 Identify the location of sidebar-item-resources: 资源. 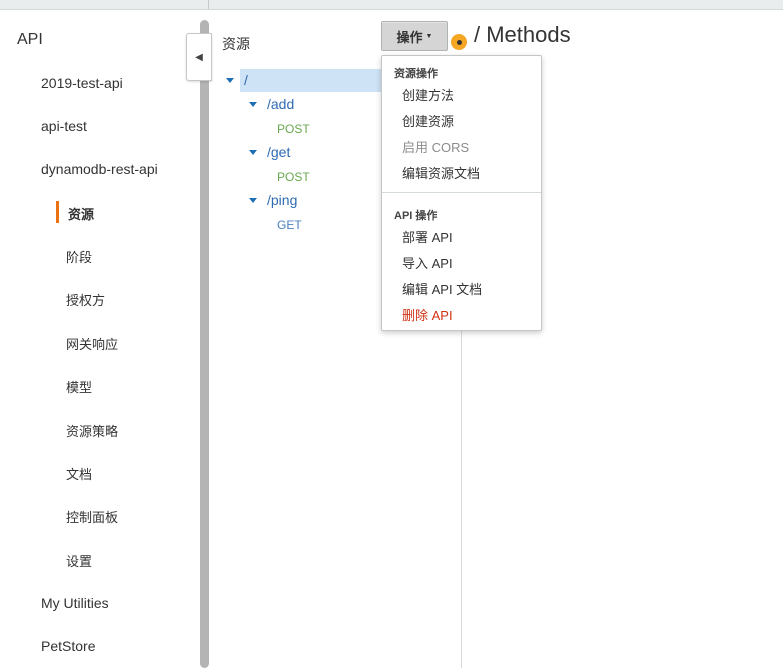
(81, 213).